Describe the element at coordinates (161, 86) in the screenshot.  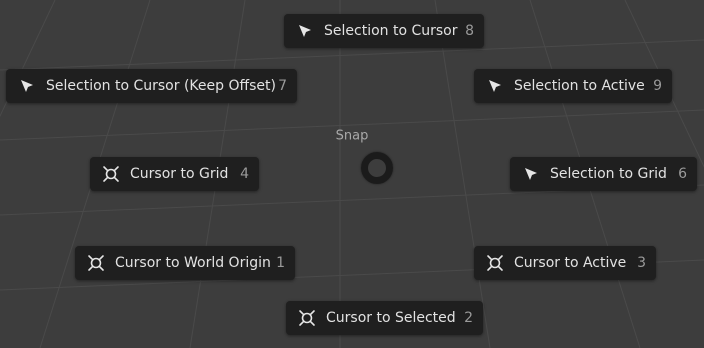
I see `menu-item-label: Selection to Cursor (Keep Offset)` at that location.